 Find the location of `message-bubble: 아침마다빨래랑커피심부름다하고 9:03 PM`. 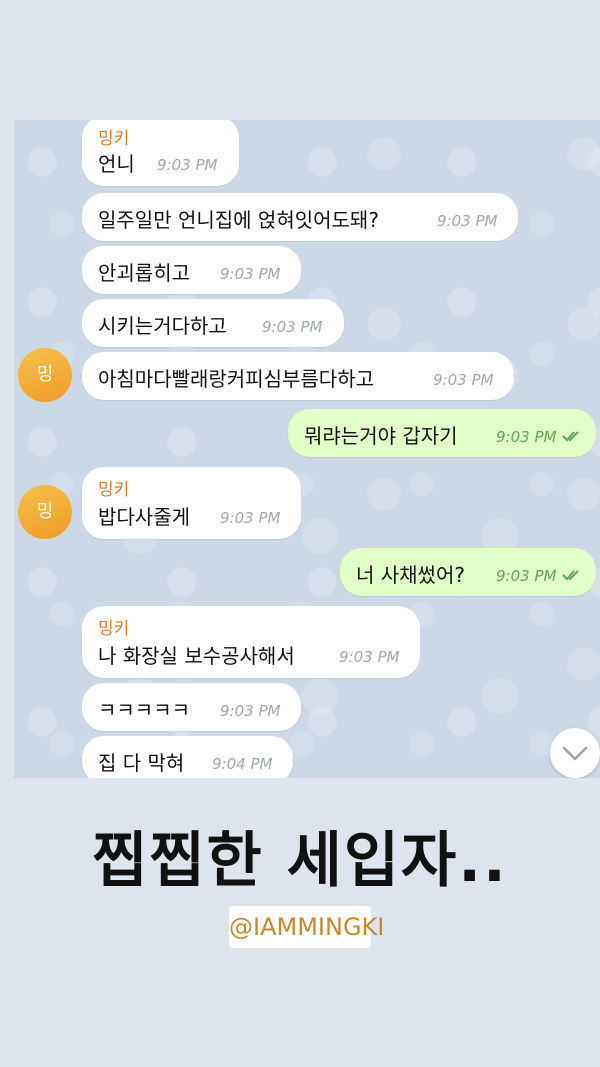

message-bubble: 아침마다빨래랑커피심부름다하고 9:03 PM is located at coordinates (298, 376).